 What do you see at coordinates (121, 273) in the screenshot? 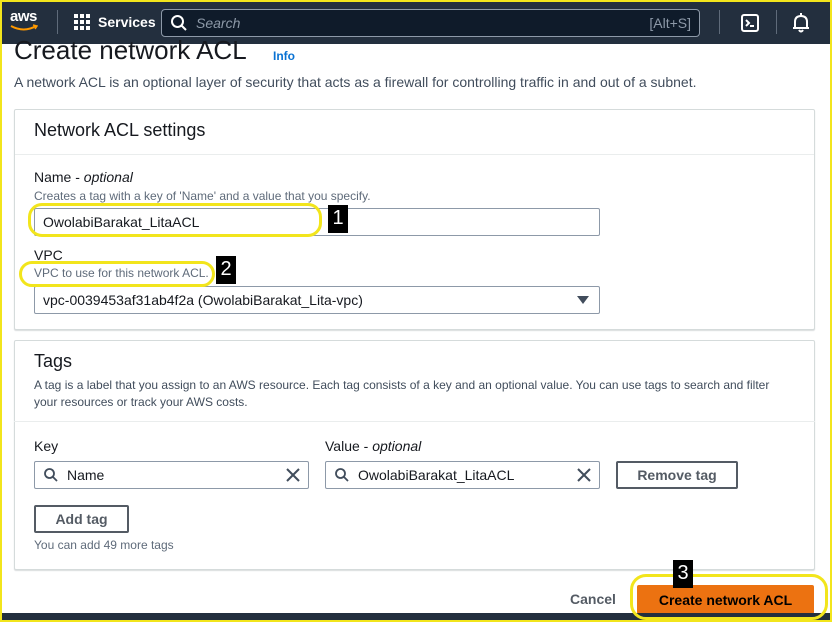
I see `vpc-field-description: VPC to use for this network ACL.` at bounding box center [121, 273].